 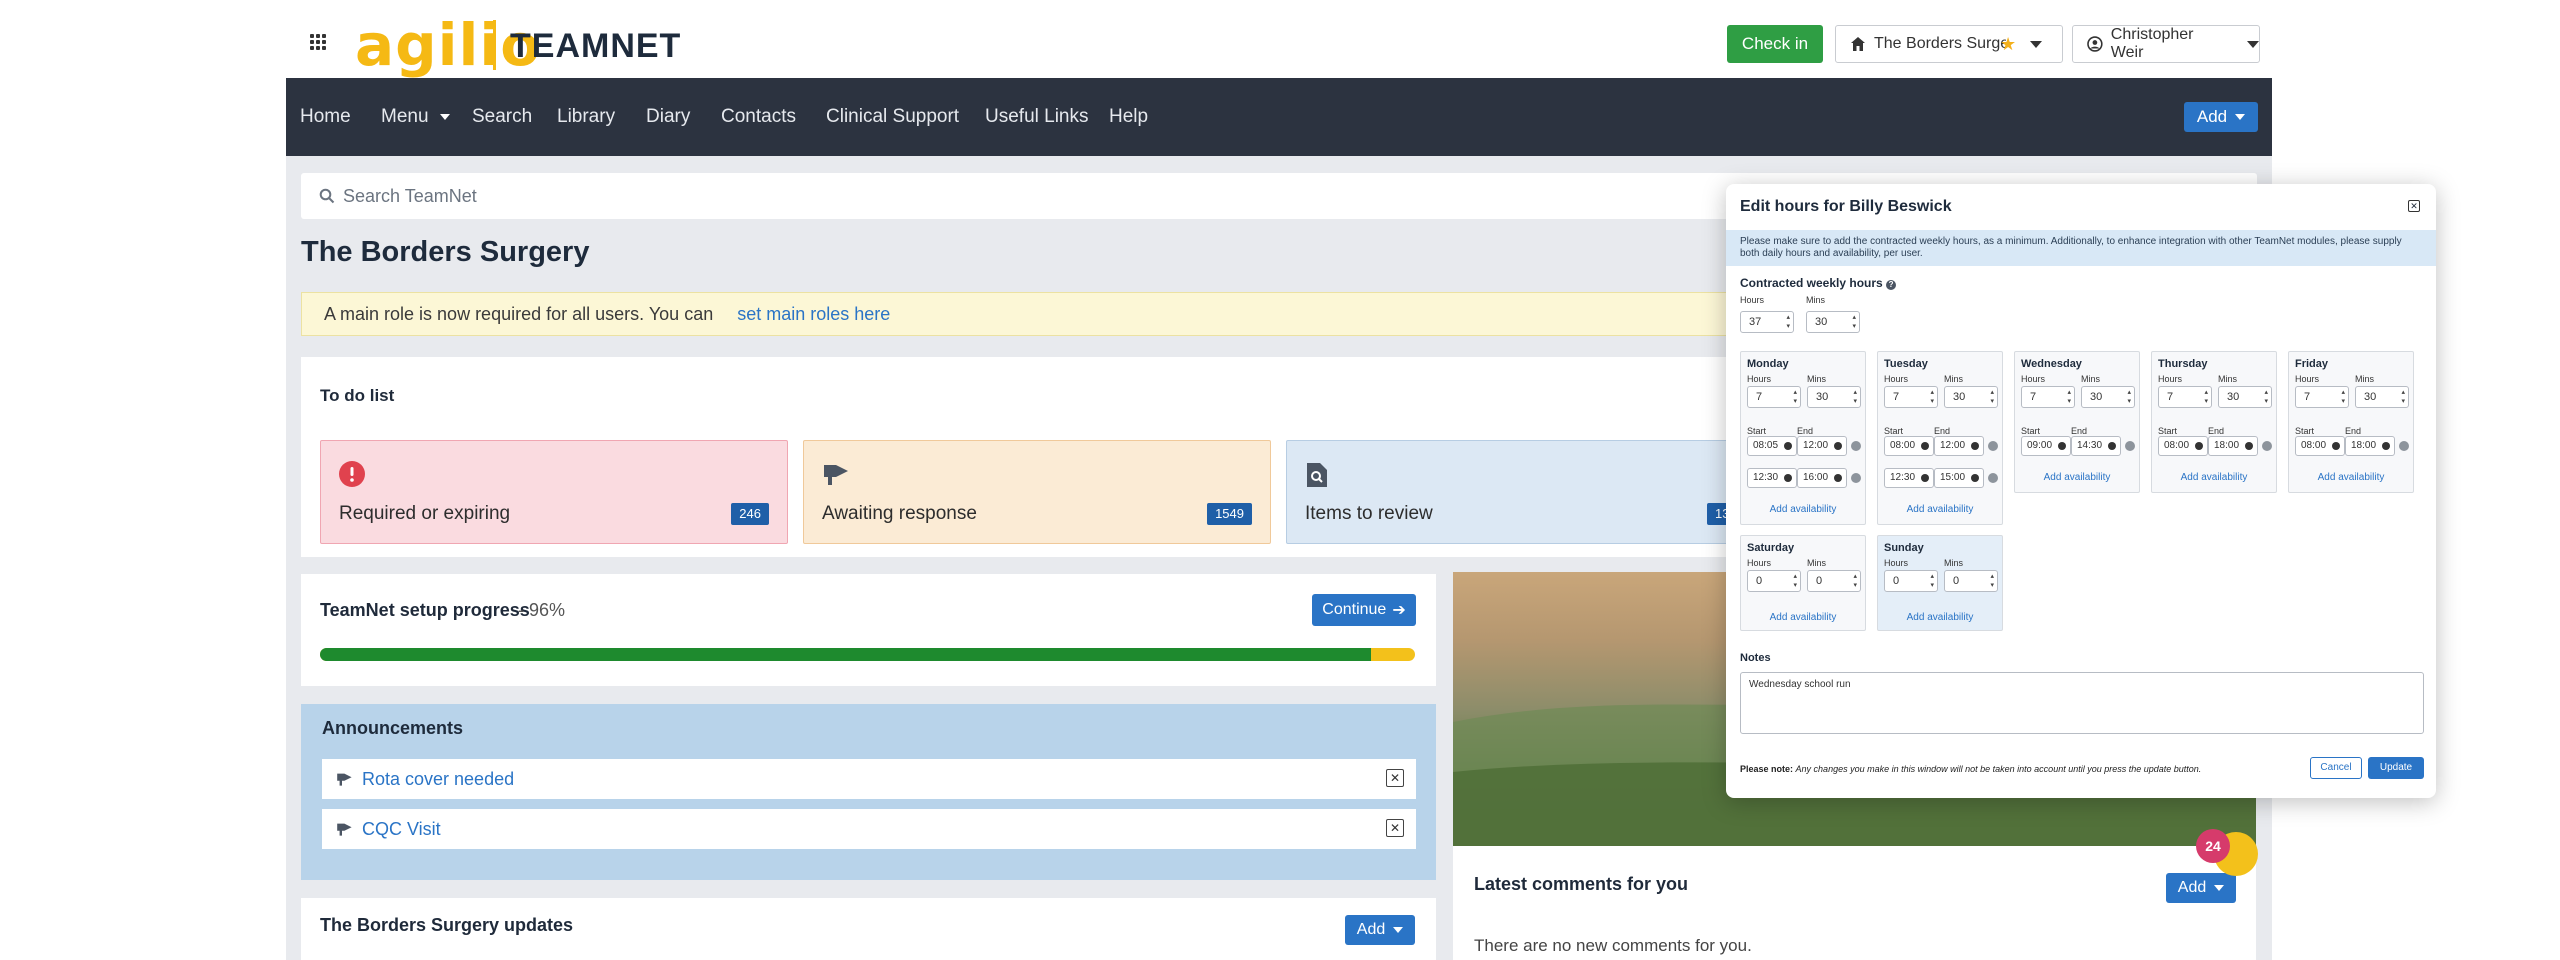 I want to click on continue-button: Continue ➔, so click(x=1364, y=610).